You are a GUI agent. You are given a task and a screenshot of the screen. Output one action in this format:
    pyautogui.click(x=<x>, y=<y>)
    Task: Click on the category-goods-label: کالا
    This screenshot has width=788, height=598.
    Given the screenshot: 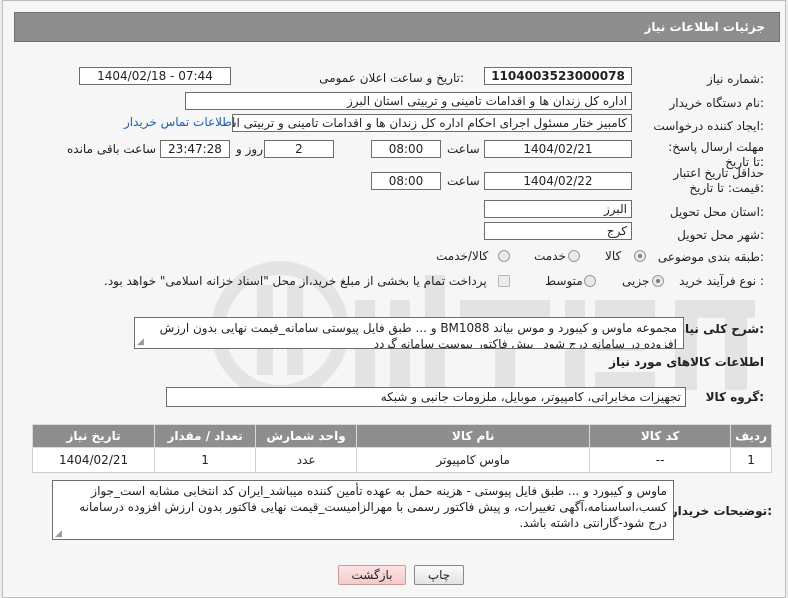 What is the action you would take?
    pyautogui.click(x=613, y=256)
    